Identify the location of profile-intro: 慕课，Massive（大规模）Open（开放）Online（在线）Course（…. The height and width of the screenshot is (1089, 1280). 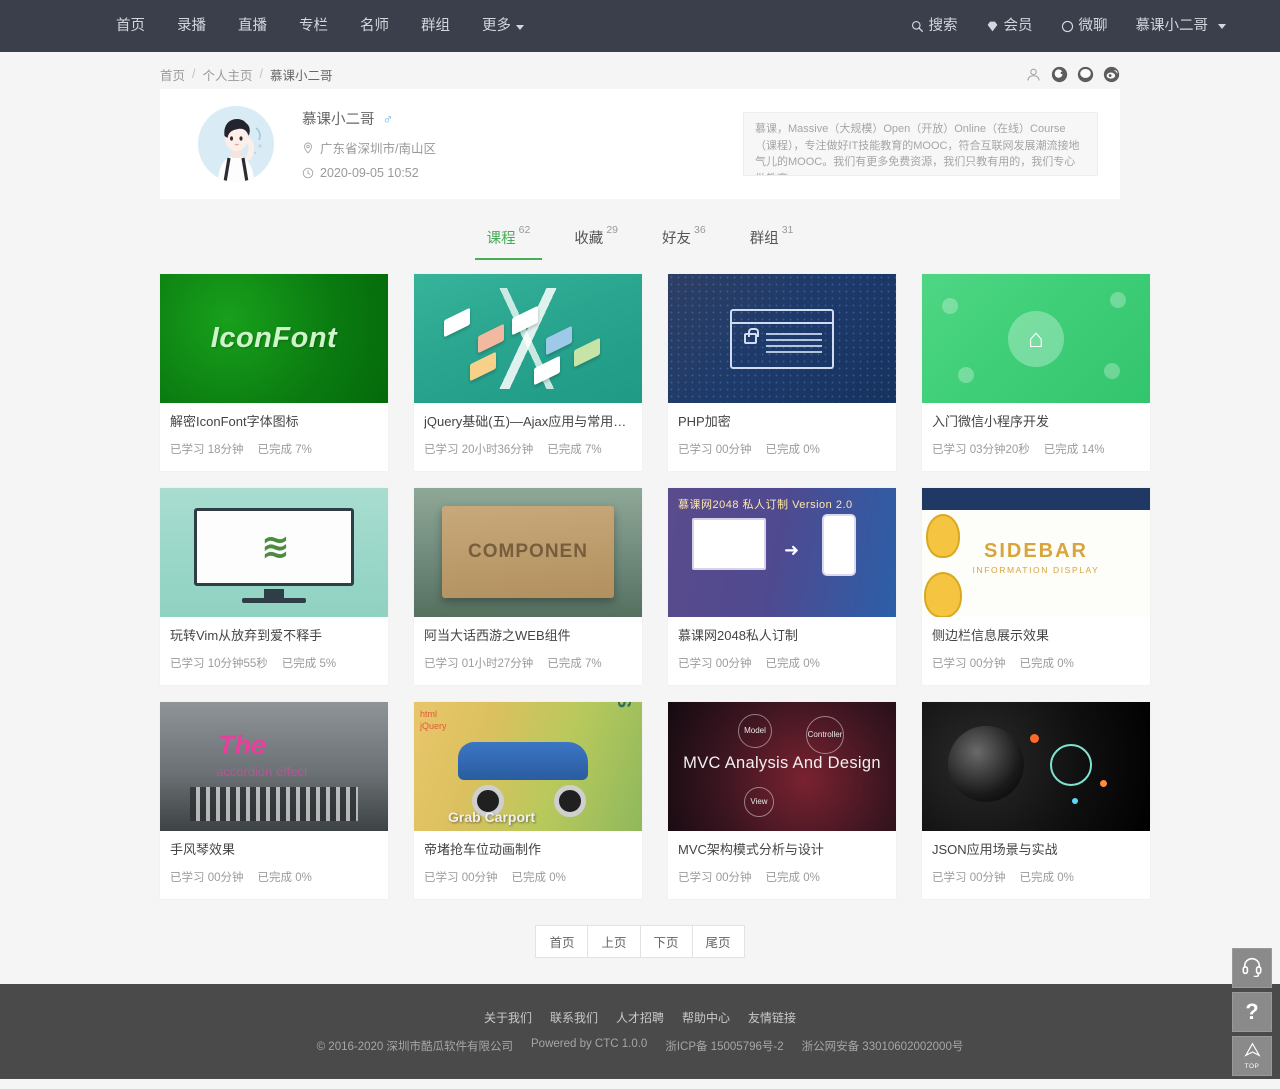
(920, 144).